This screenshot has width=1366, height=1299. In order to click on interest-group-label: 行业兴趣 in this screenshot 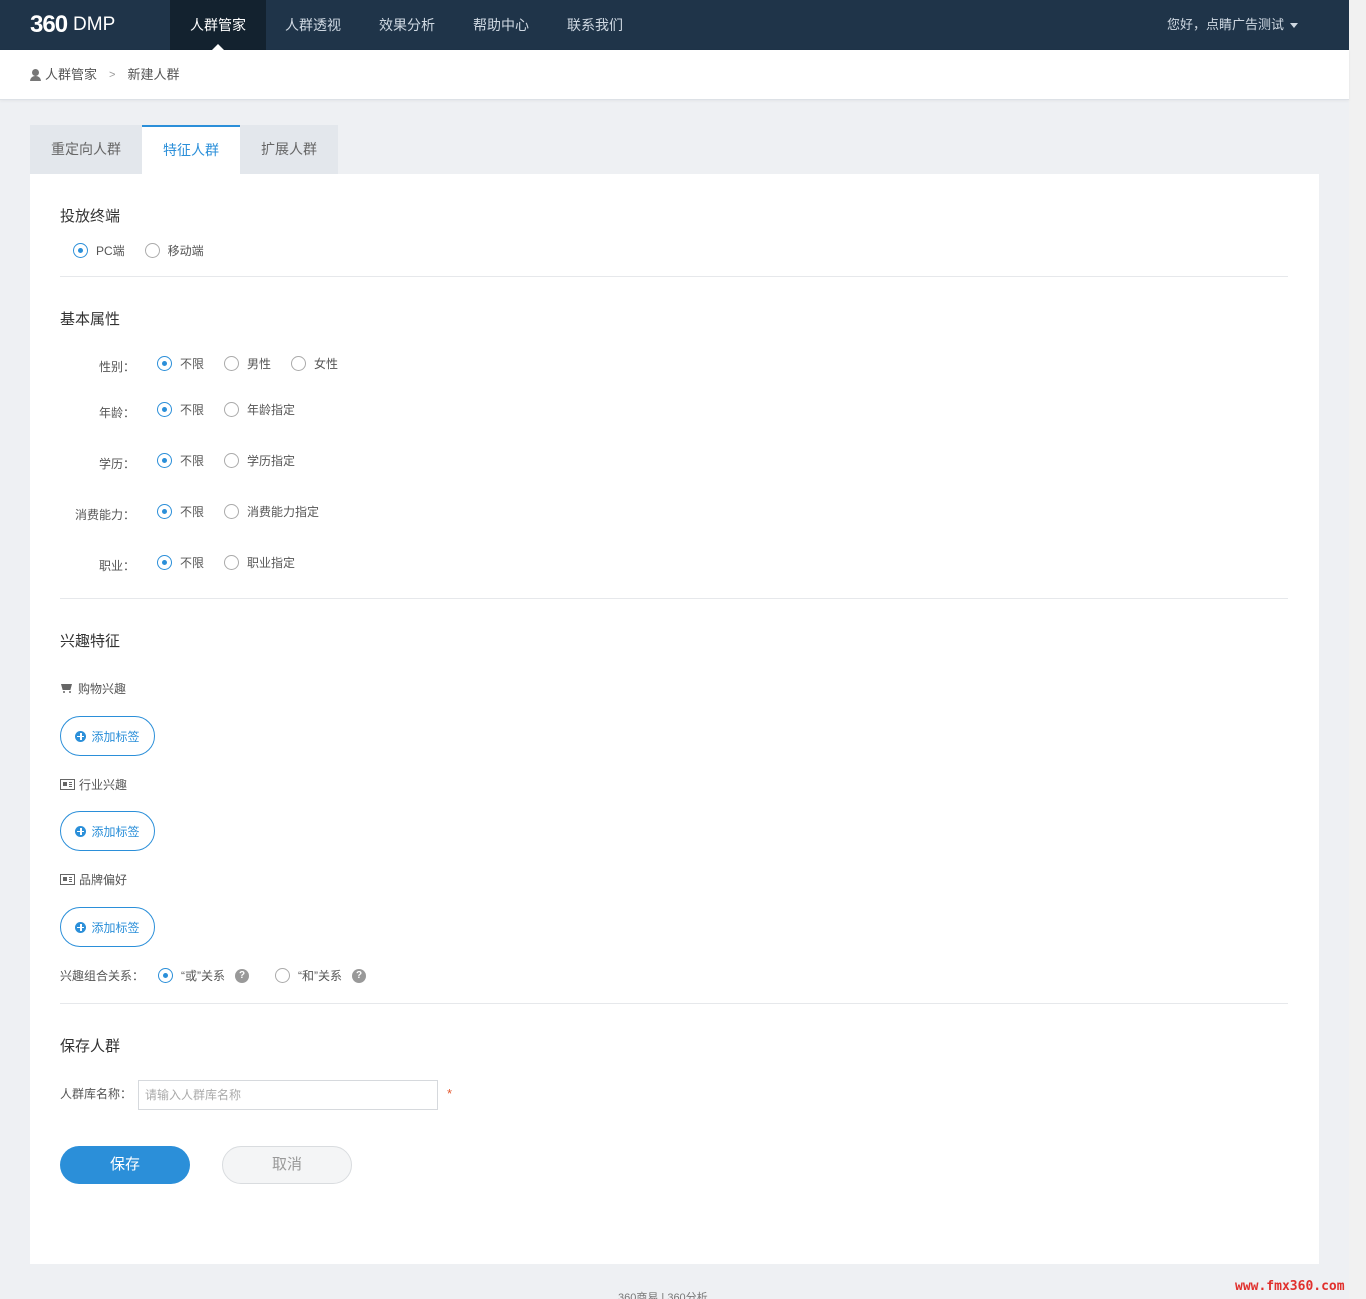, I will do `click(103, 785)`.